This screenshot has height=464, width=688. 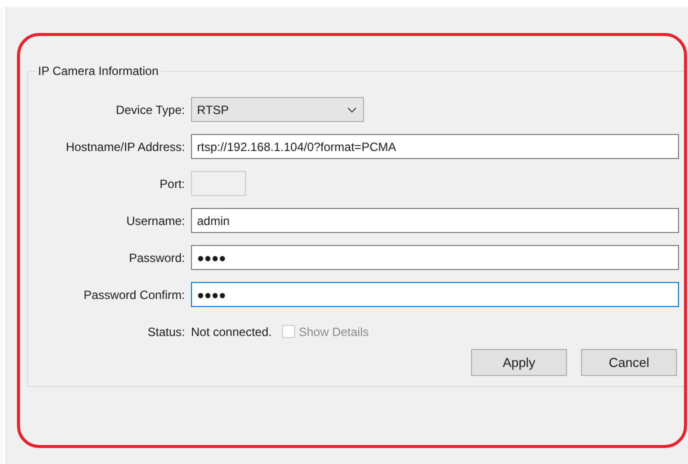 I want to click on field-label: Username:, so click(x=155, y=221).